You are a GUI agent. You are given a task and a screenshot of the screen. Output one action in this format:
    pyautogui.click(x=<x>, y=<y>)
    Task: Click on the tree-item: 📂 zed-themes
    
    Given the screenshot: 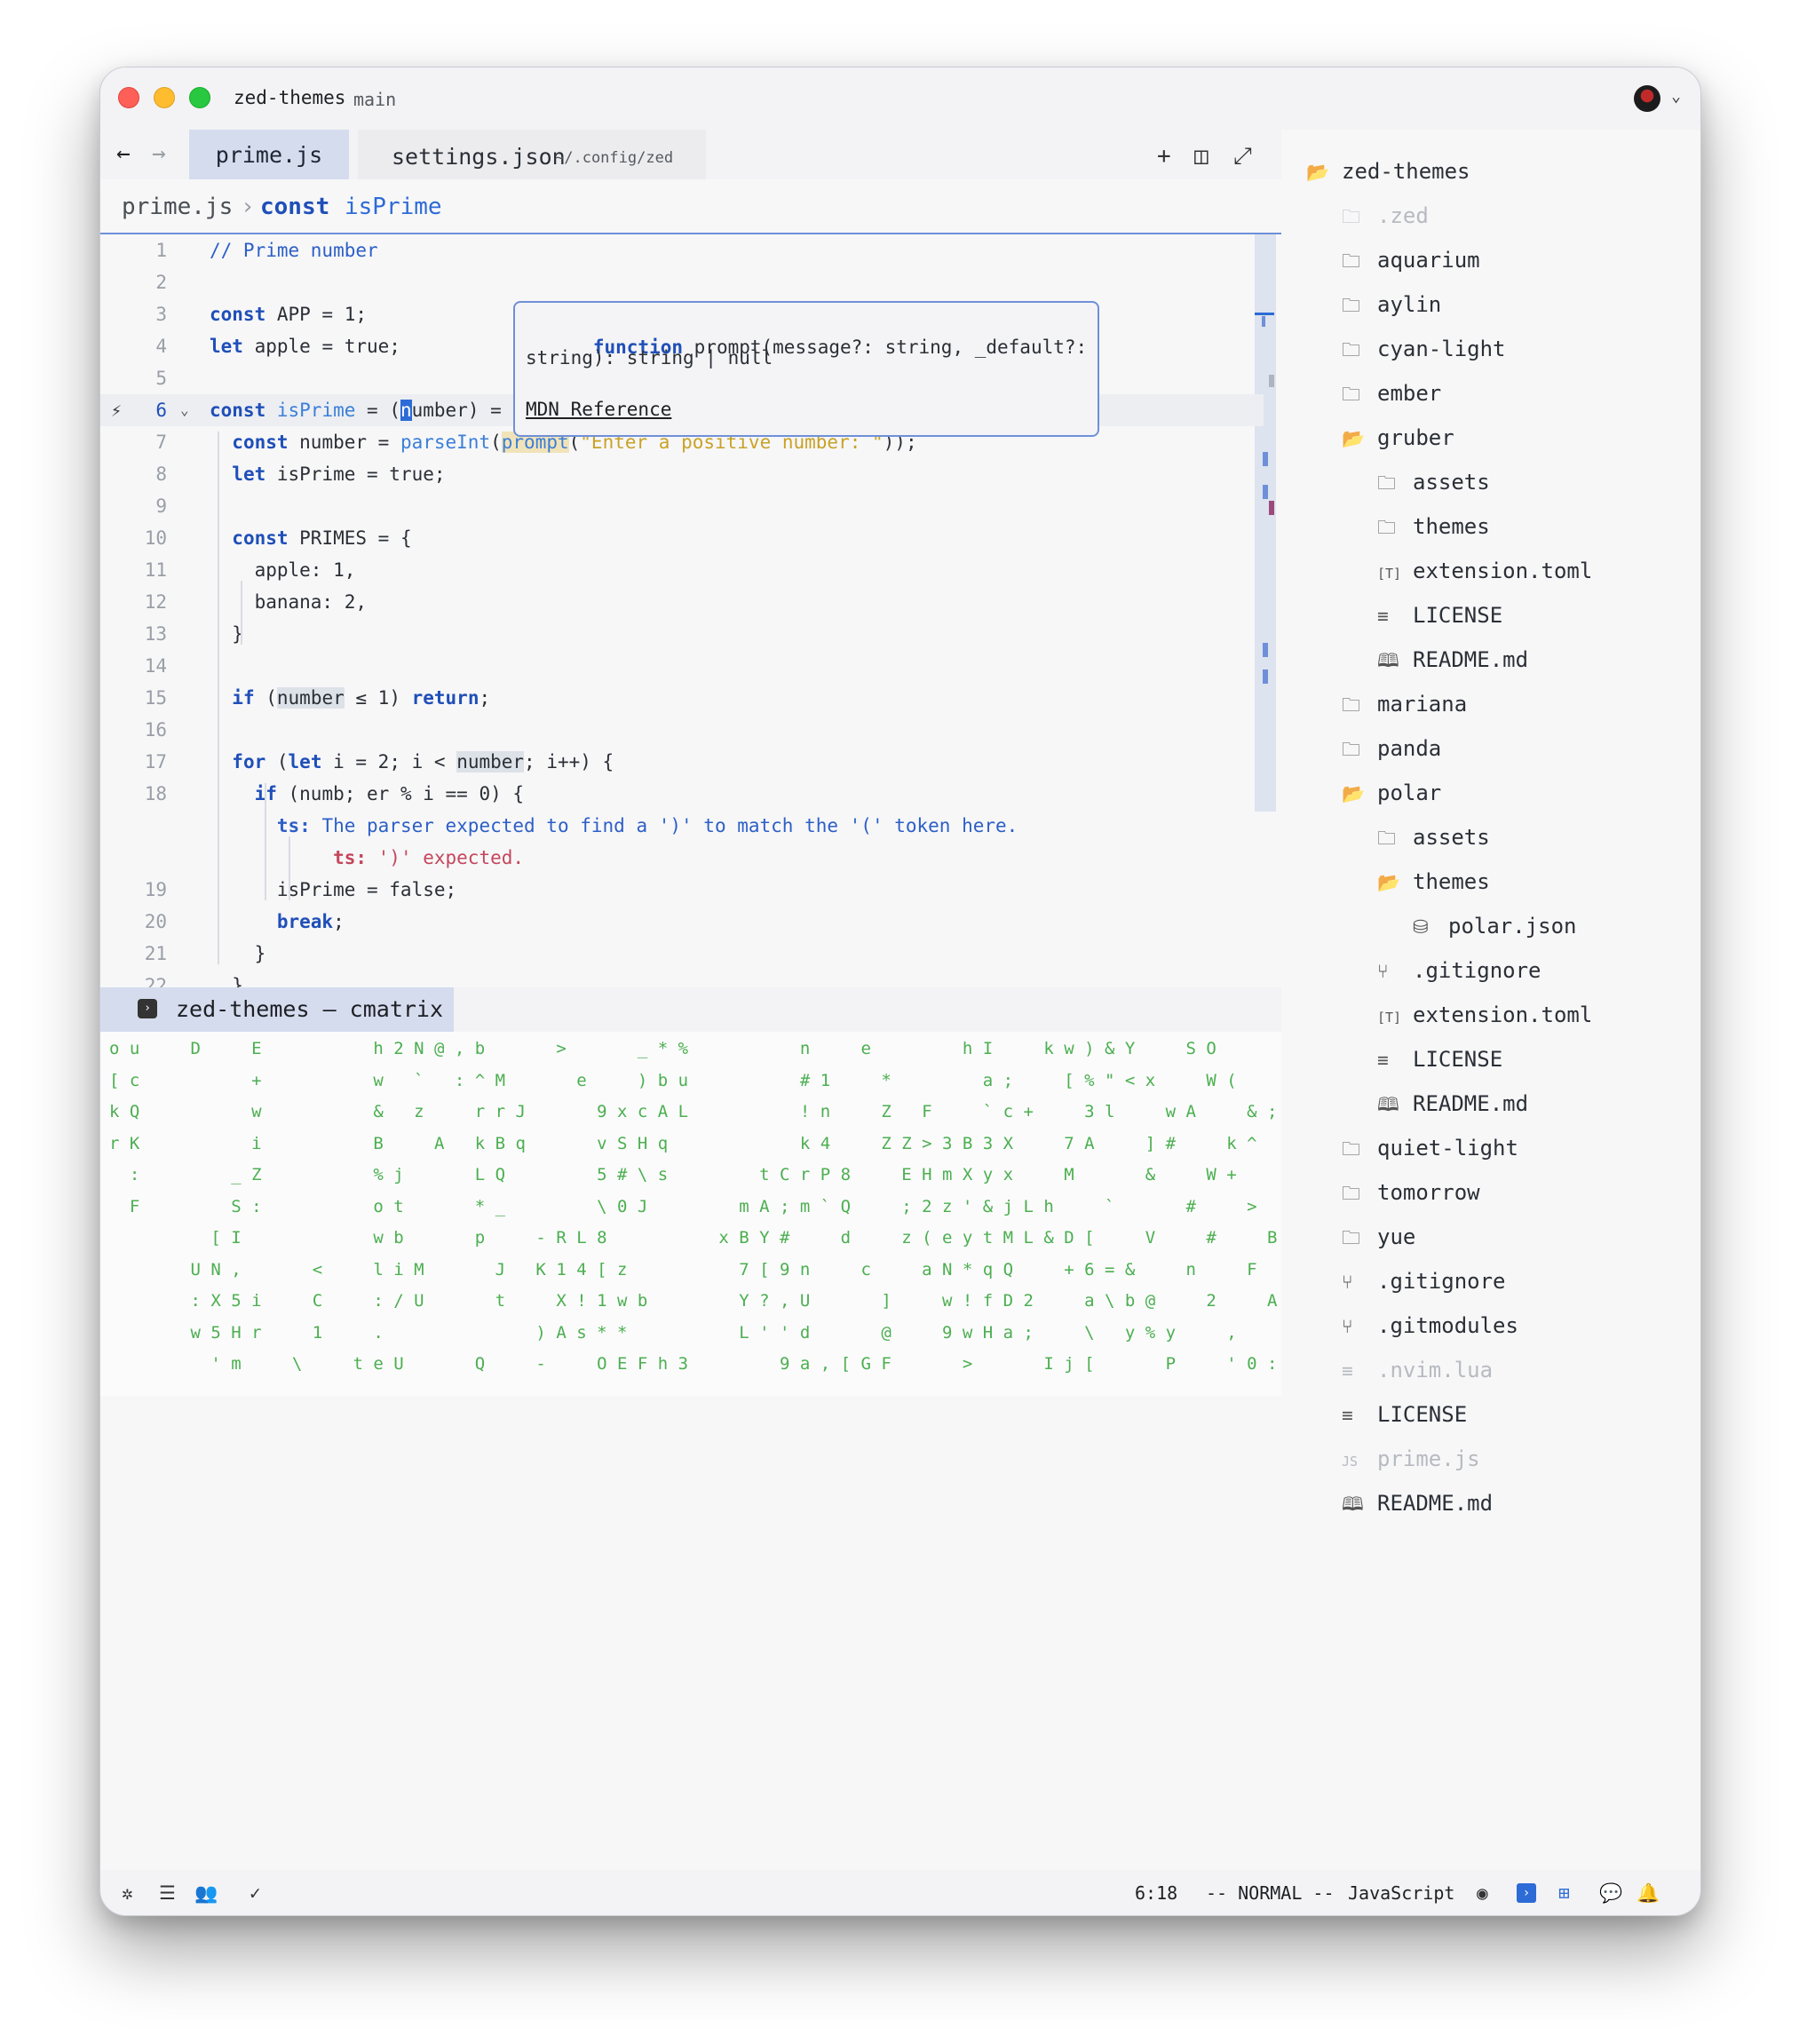 What is the action you would take?
    pyautogui.click(x=1388, y=171)
    